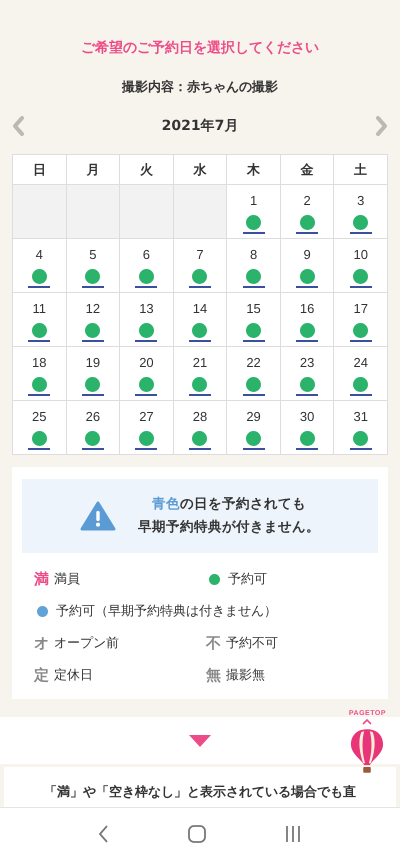 This screenshot has height=859, width=400. Describe the element at coordinates (307, 170) in the screenshot. I see `weekday-header: 金` at that location.